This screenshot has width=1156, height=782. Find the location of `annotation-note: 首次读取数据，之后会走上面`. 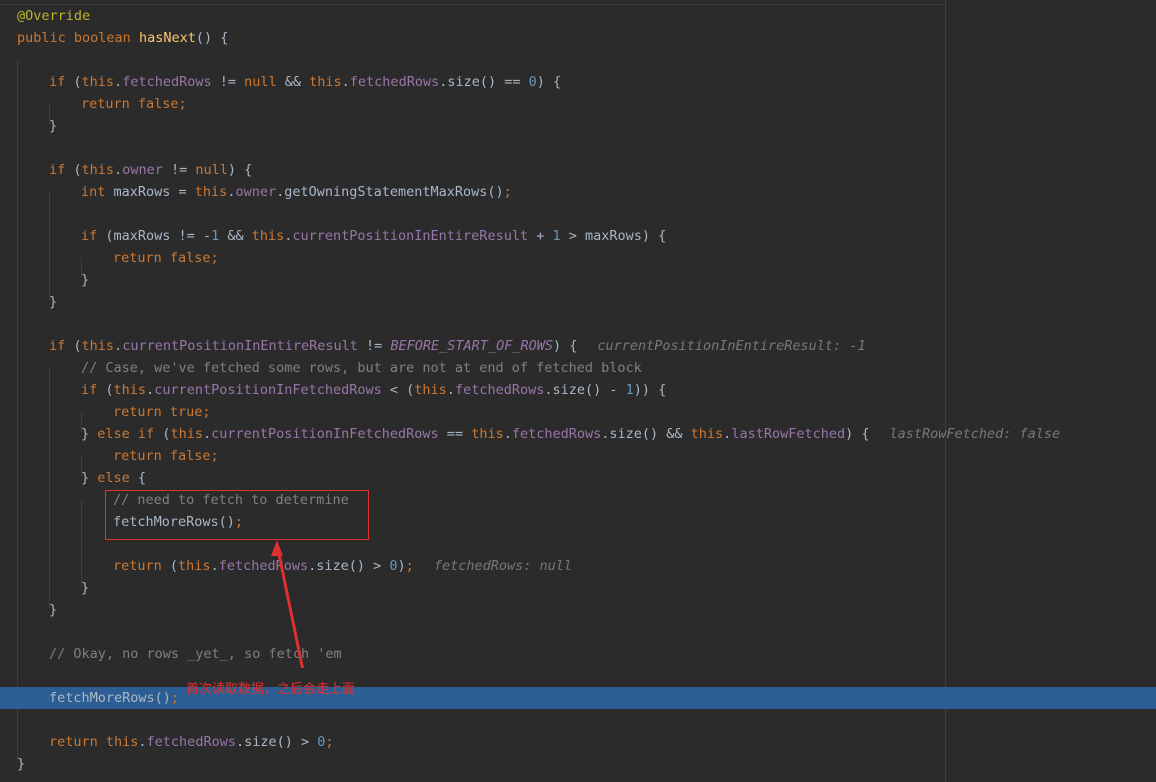

annotation-note: 首次读取数据，之后会走上面 is located at coordinates (271, 689).